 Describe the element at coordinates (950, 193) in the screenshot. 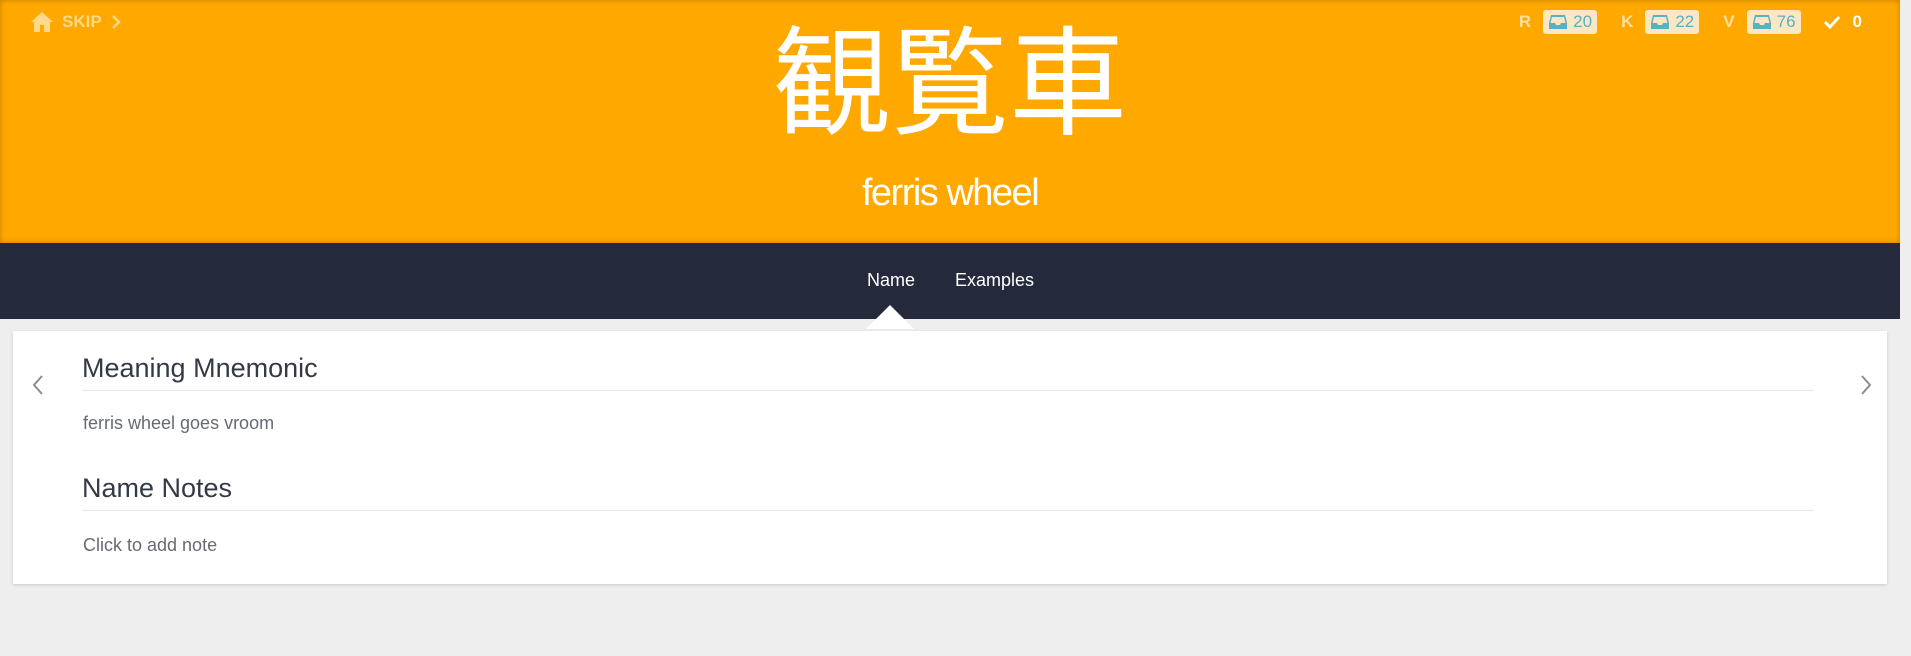

I see `subject-meaning: ferris wheel` at that location.